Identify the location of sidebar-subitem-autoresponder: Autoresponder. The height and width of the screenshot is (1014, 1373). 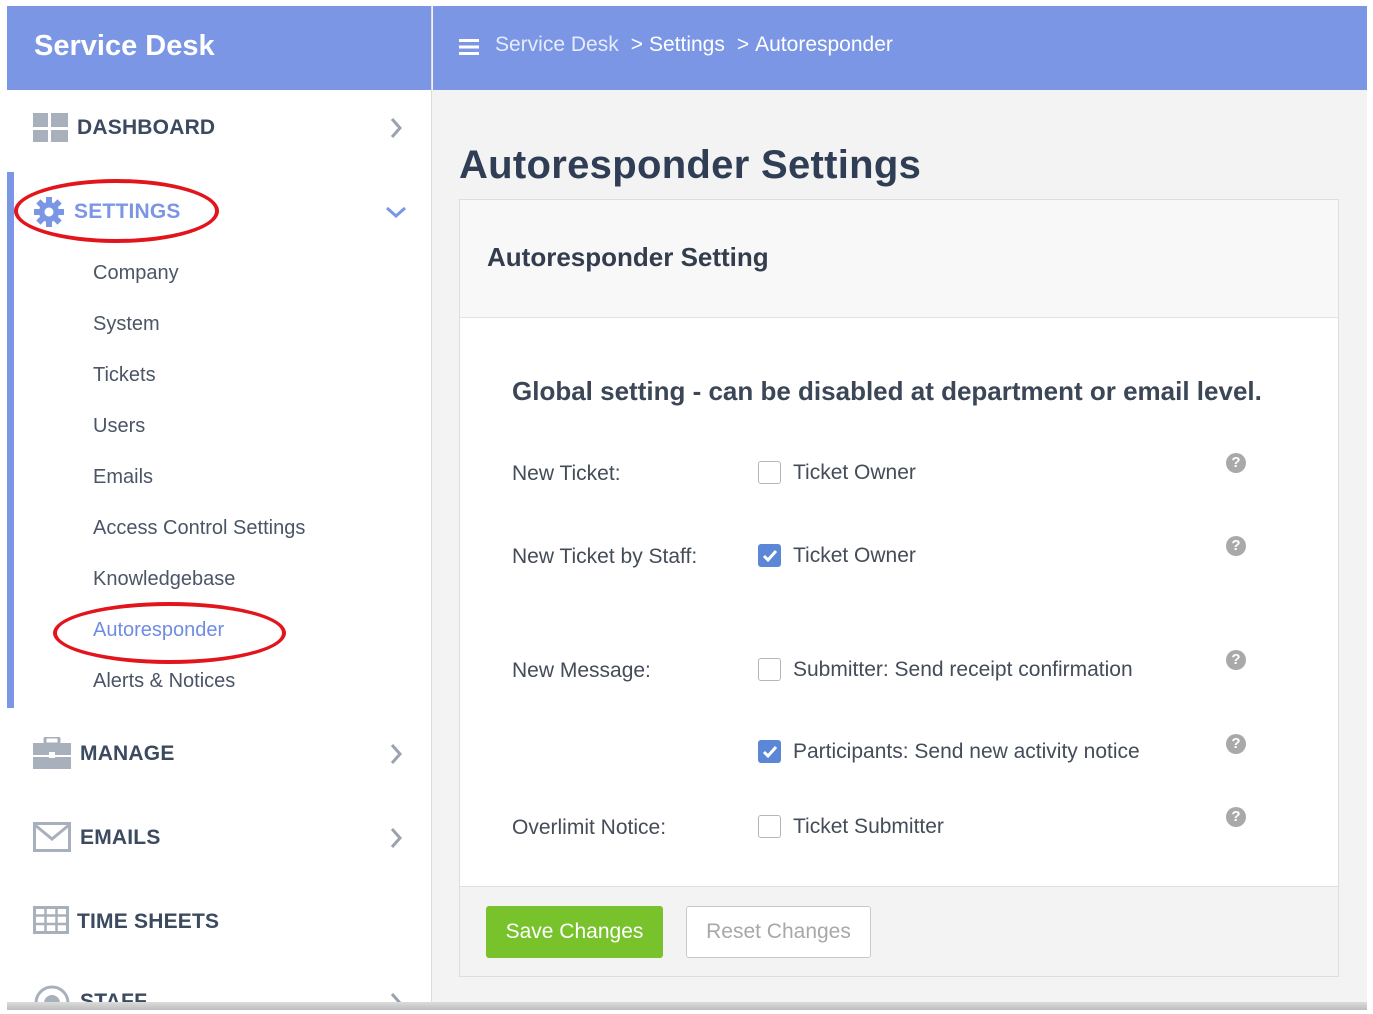
(158, 630).